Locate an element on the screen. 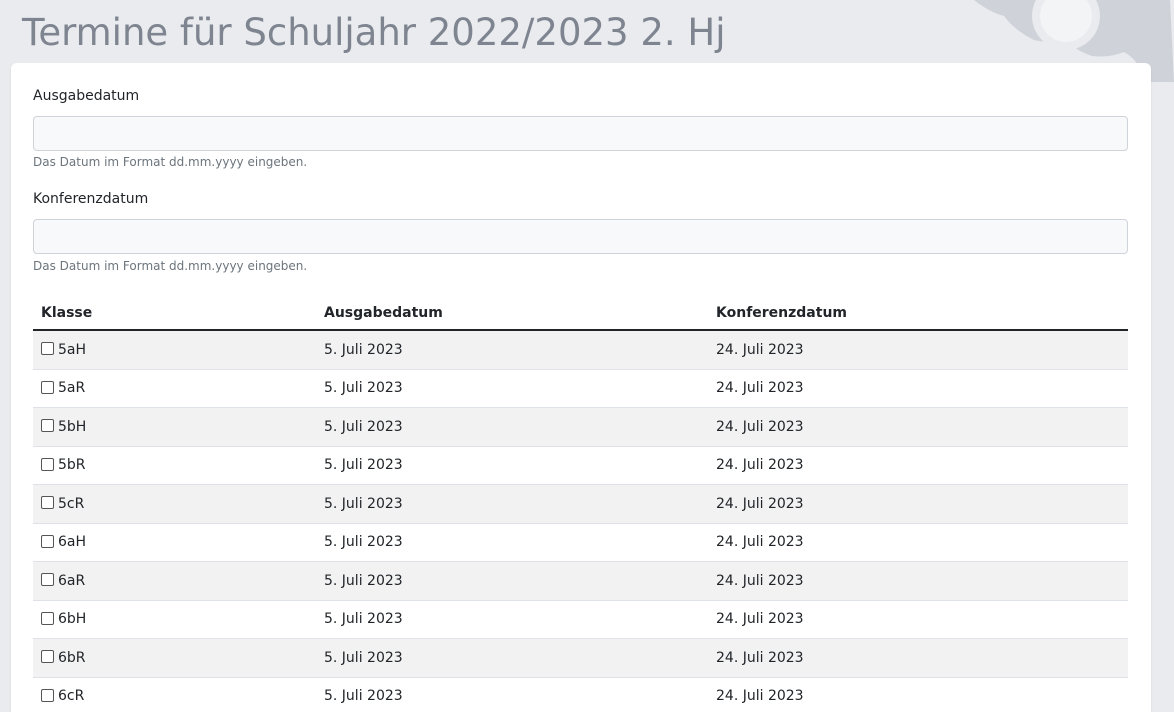 This screenshot has height=712, width=1174. klasse-cell: 6bR is located at coordinates (174, 658).